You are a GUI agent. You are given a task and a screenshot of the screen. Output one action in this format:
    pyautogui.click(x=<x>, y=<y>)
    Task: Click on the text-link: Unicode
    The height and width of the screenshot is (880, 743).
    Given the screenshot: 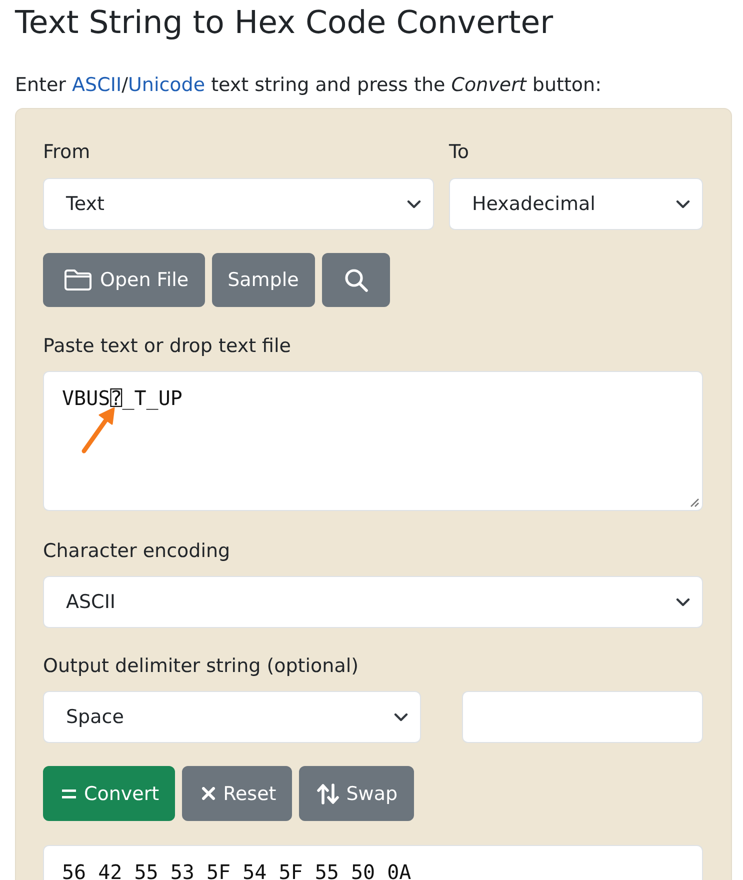 What is the action you would take?
    pyautogui.click(x=167, y=85)
    